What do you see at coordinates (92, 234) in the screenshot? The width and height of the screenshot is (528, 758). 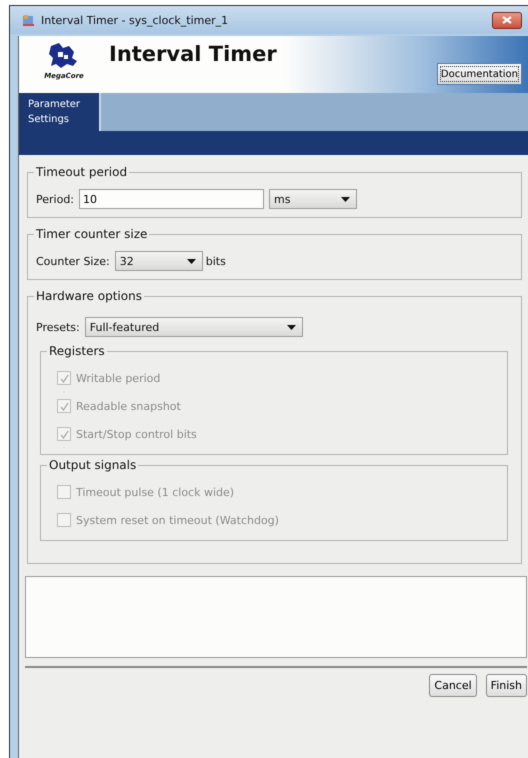 I see `group-title: Timer counter size` at bounding box center [92, 234].